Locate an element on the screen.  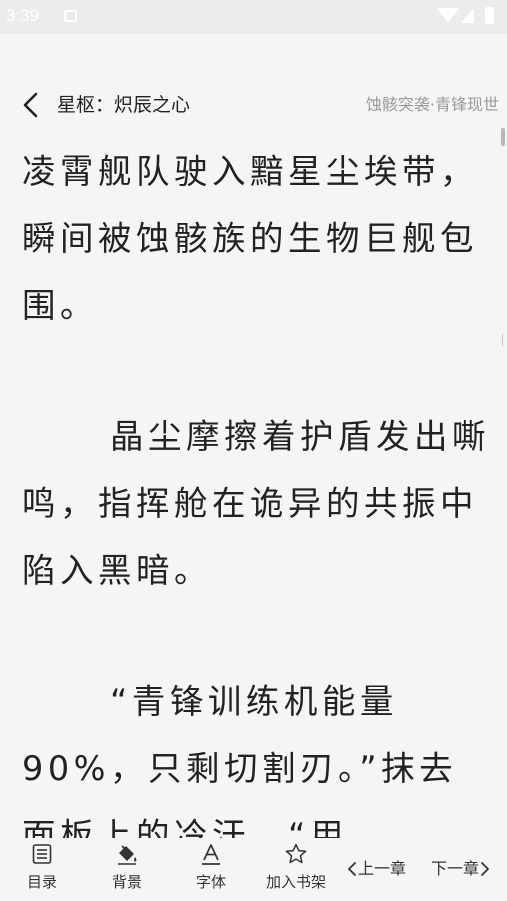
toc-label: 目录 is located at coordinates (41, 882).